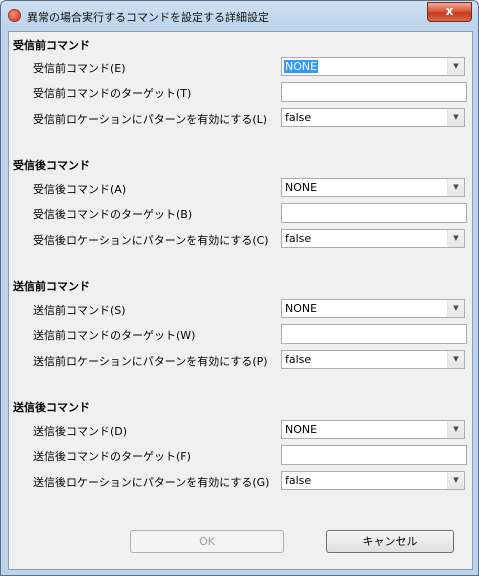 The width and height of the screenshot is (479, 576). I want to click on dialog-footer: OK キャンセル, so click(240, 538).